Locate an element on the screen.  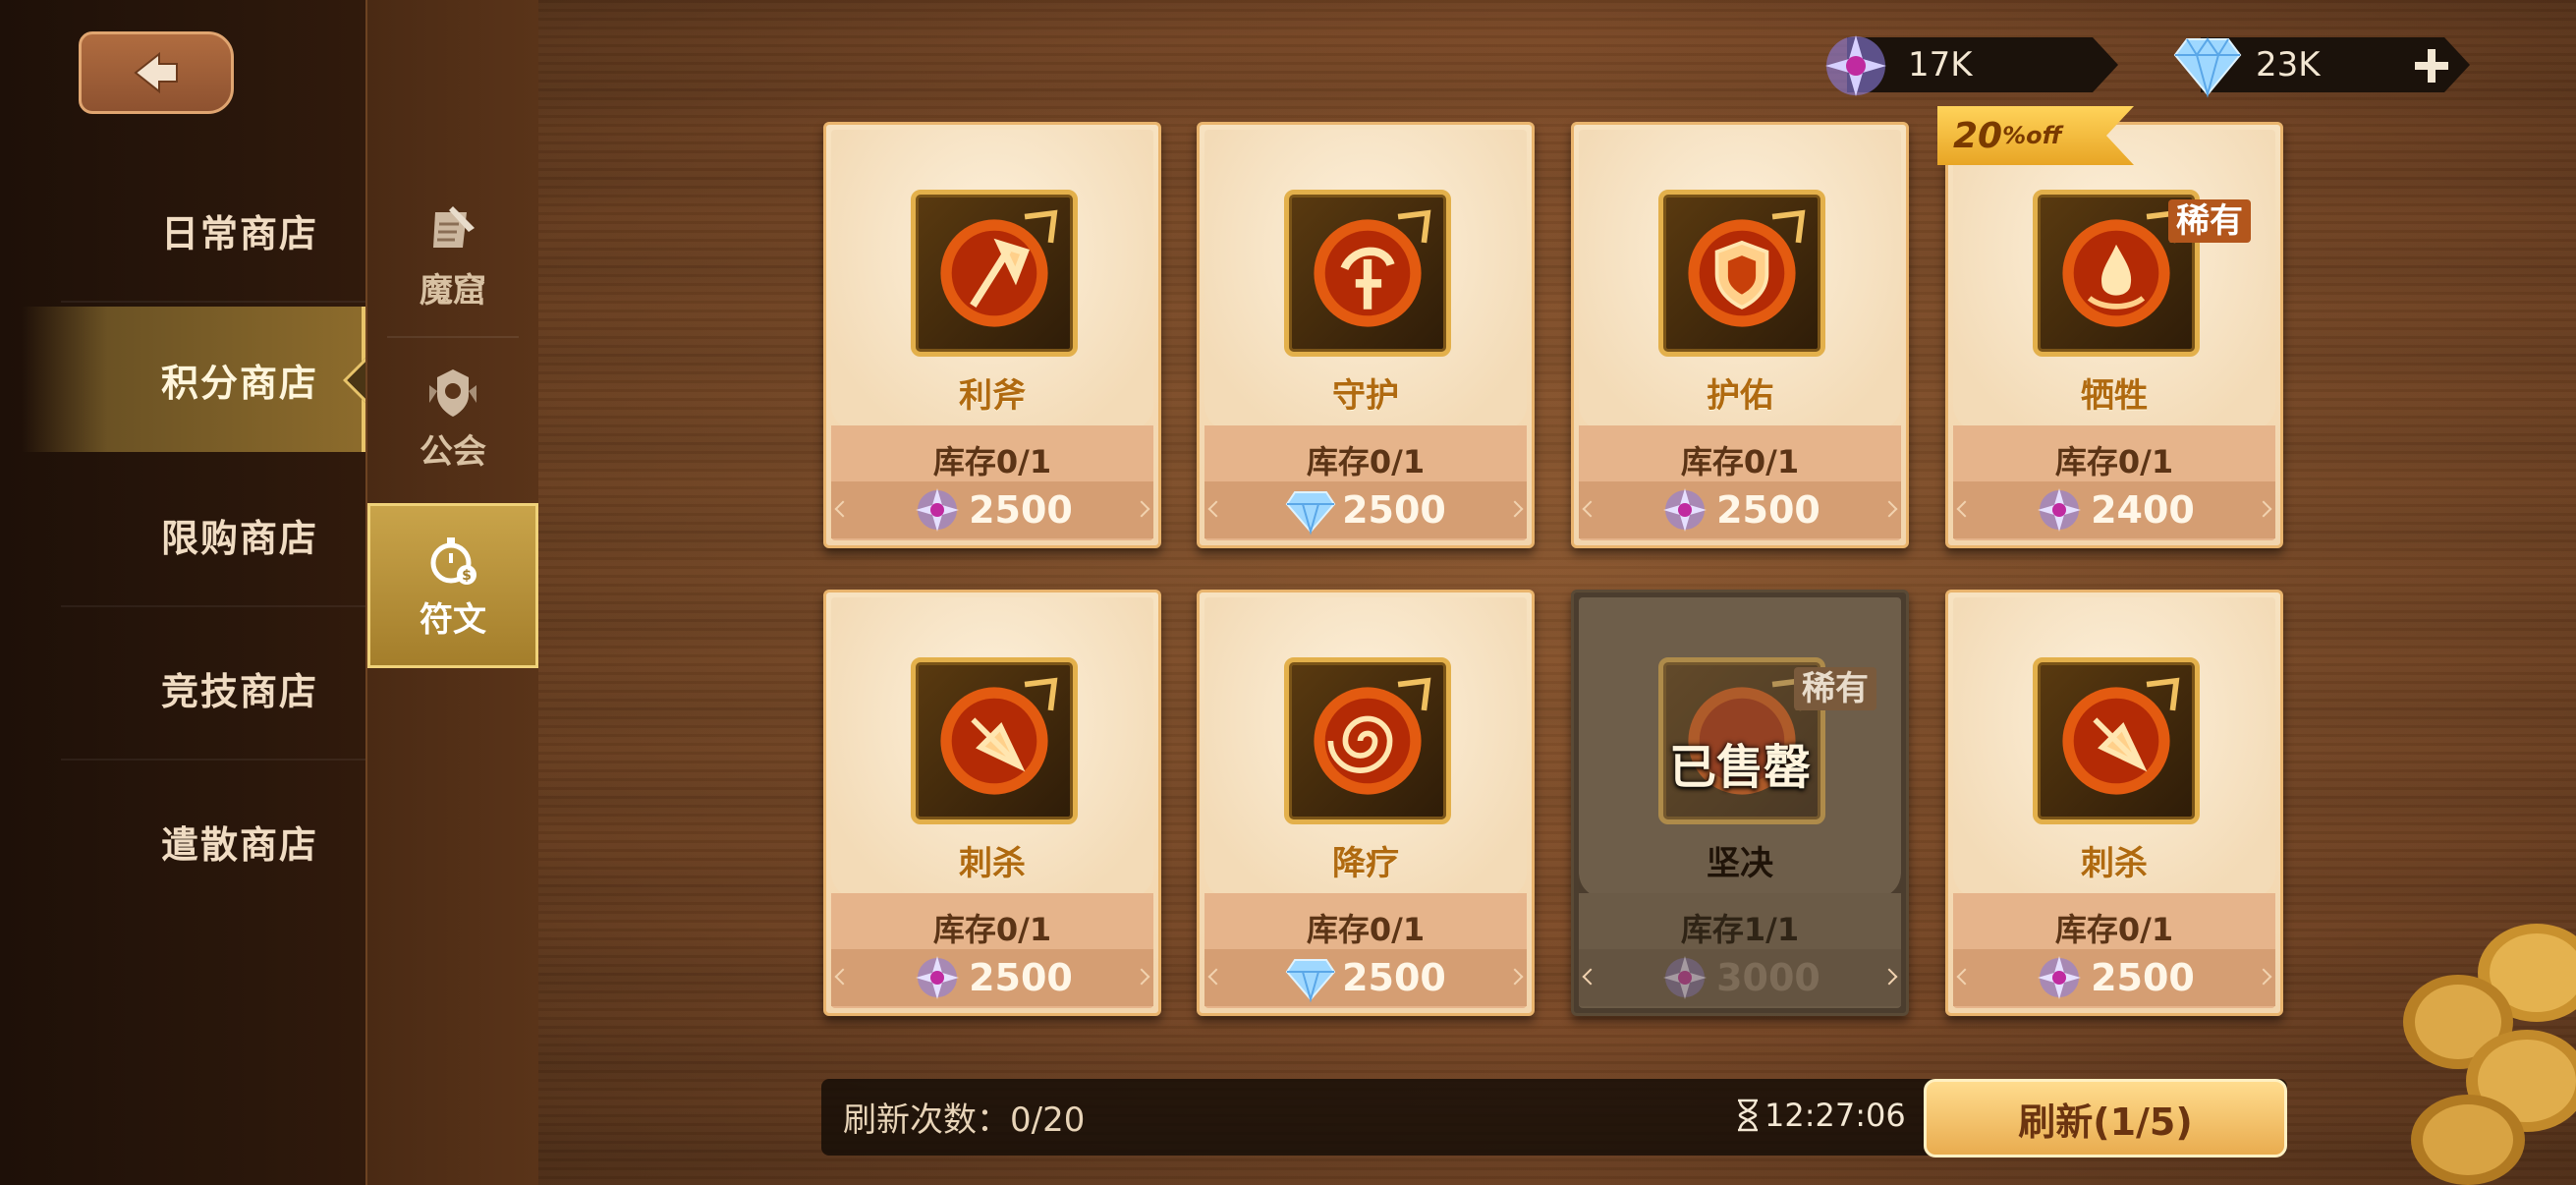
sub-navigation: 魔窟 公会 $ 符文 is located at coordinates (451, 592).